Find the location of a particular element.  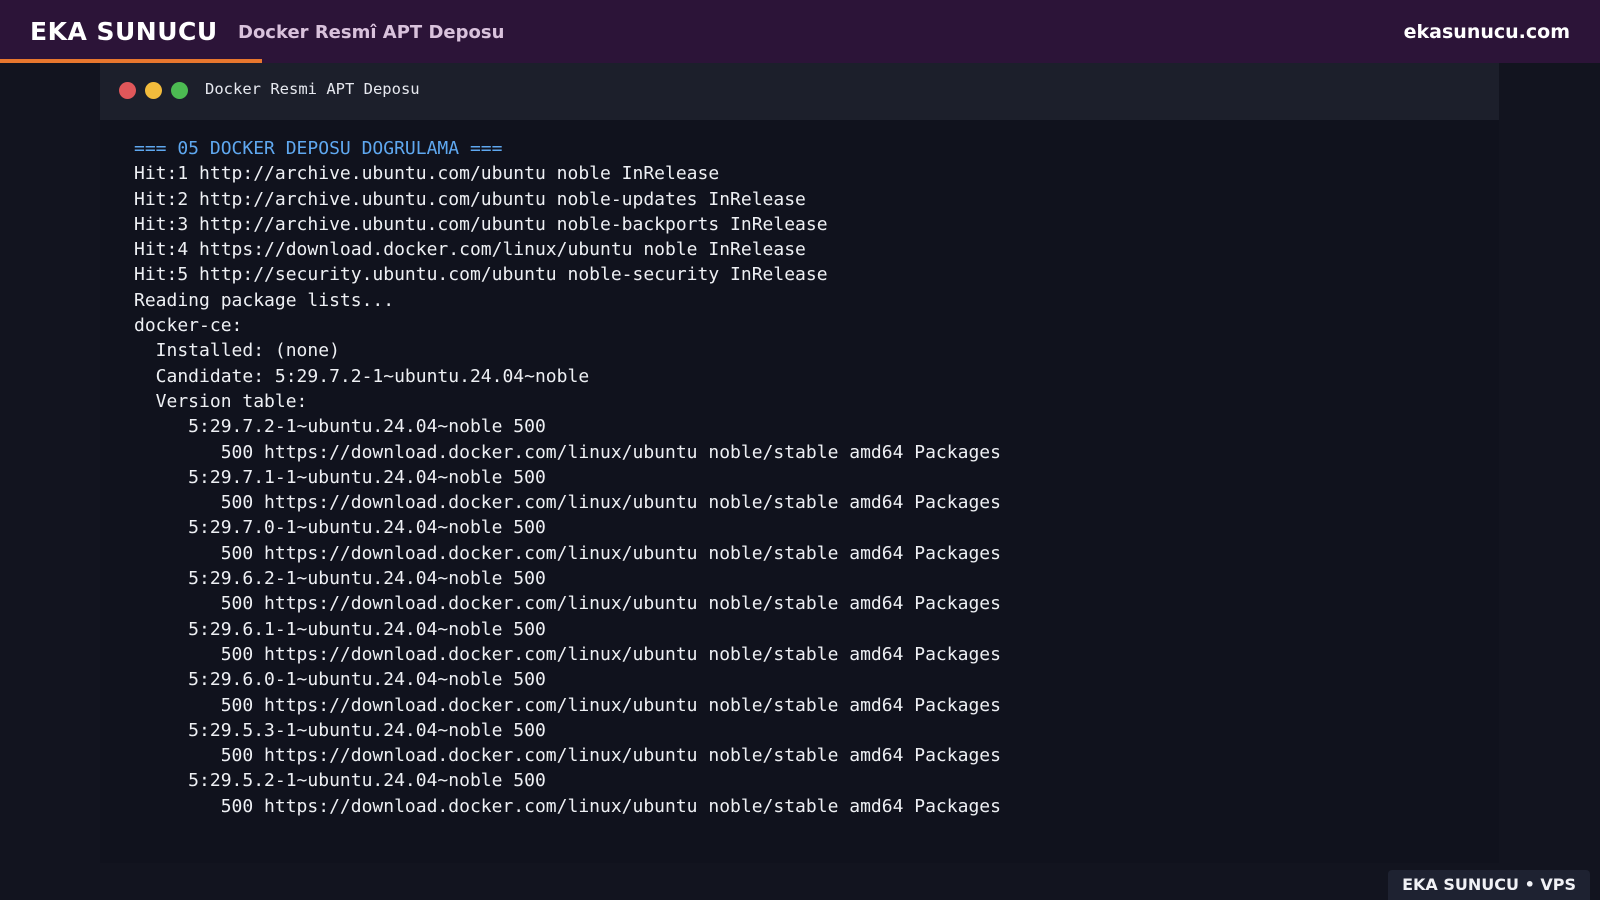

minimize-window-icon is located at coordinates (153, 90).